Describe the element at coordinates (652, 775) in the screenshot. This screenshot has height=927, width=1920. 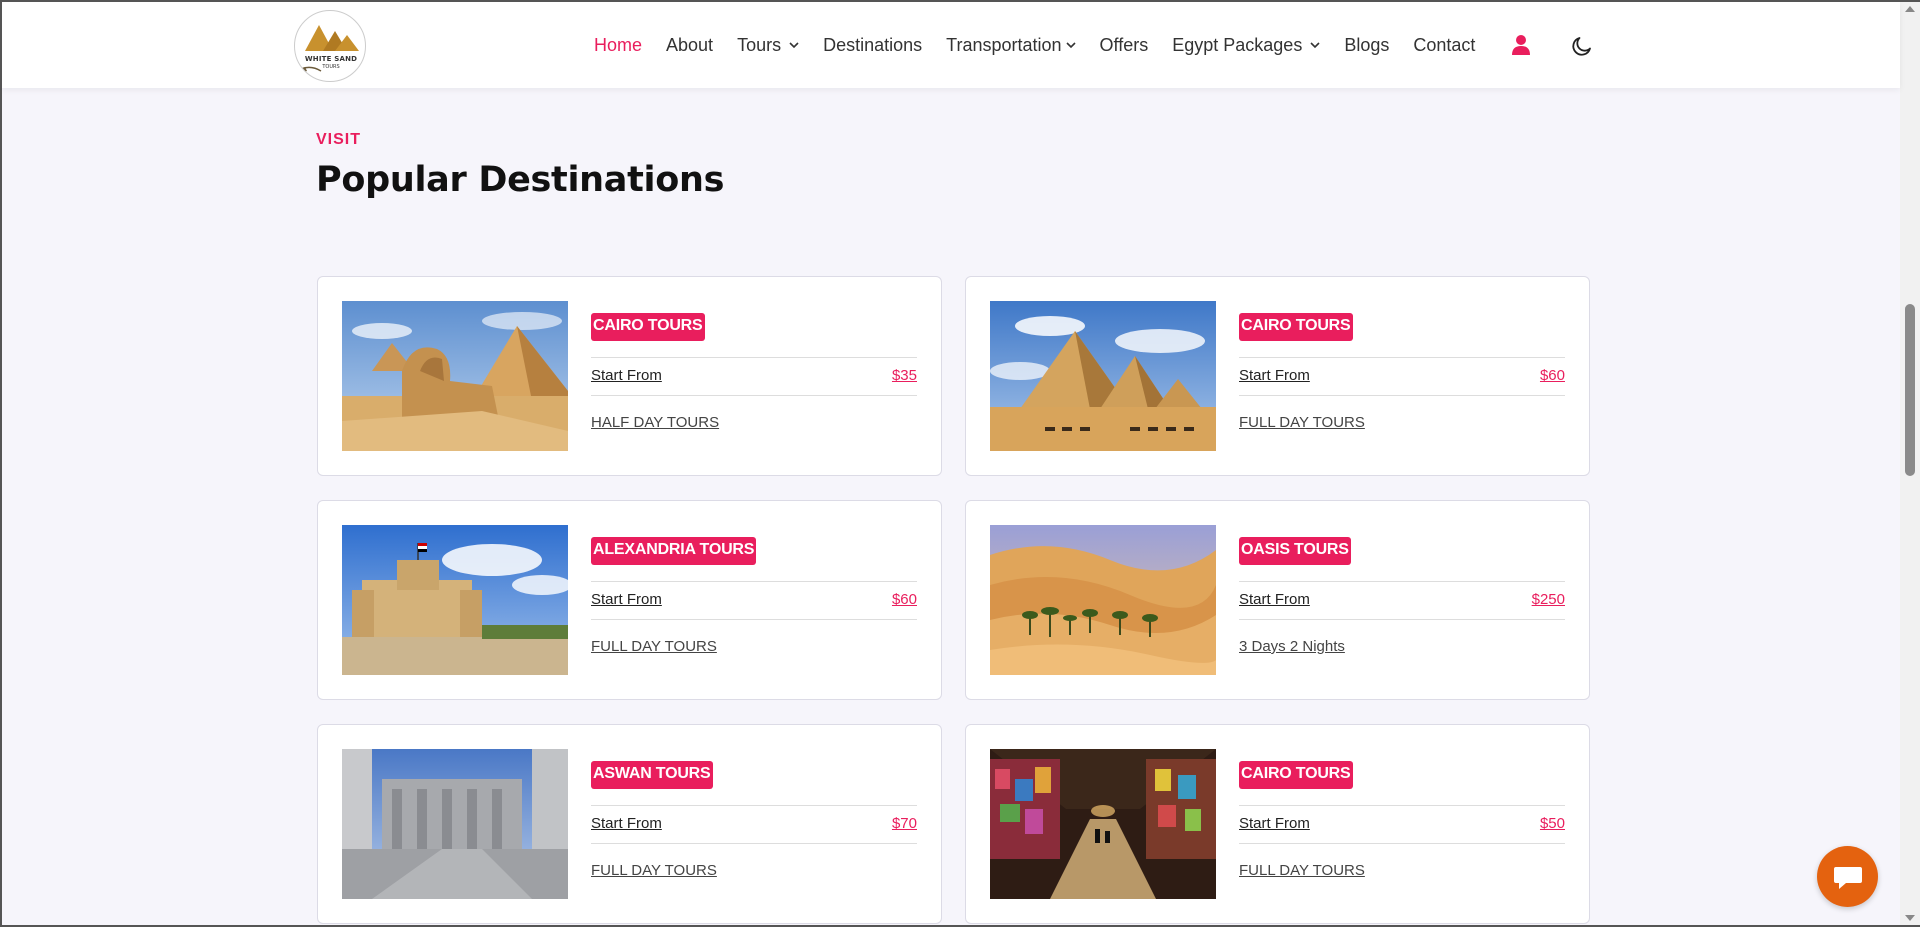
I see `category-badge: ASWAN TOURS` at that location.